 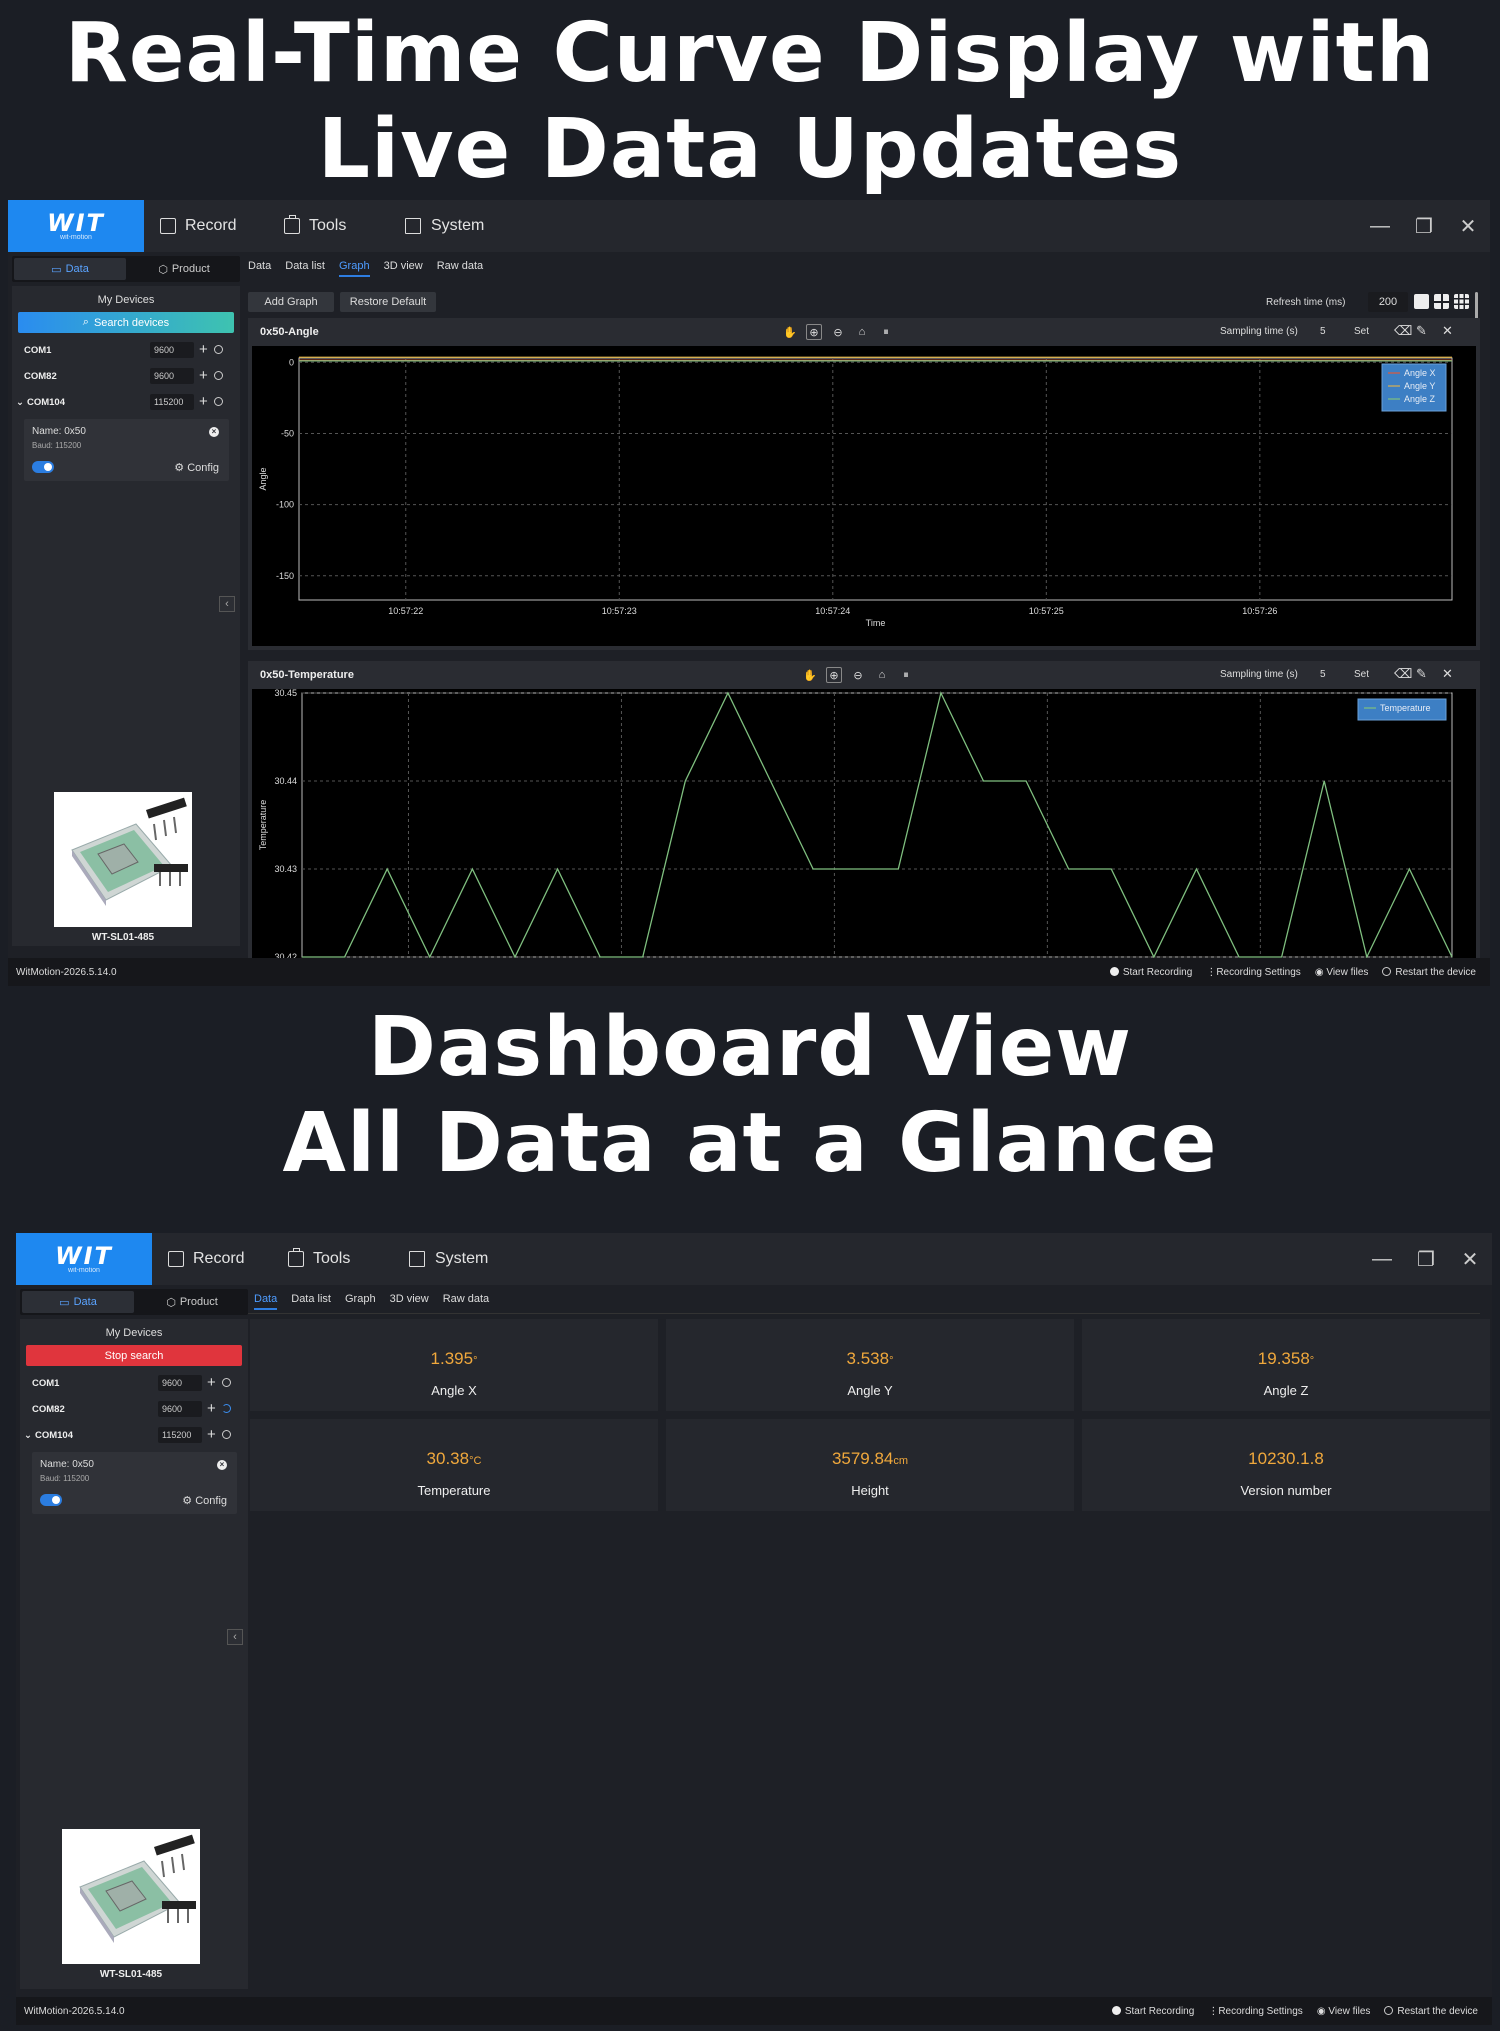 What do you see at coordinates (291, 302) in the screenshot?
I see `add-graph-button: Add Graph` at bounding box center [291, 302].